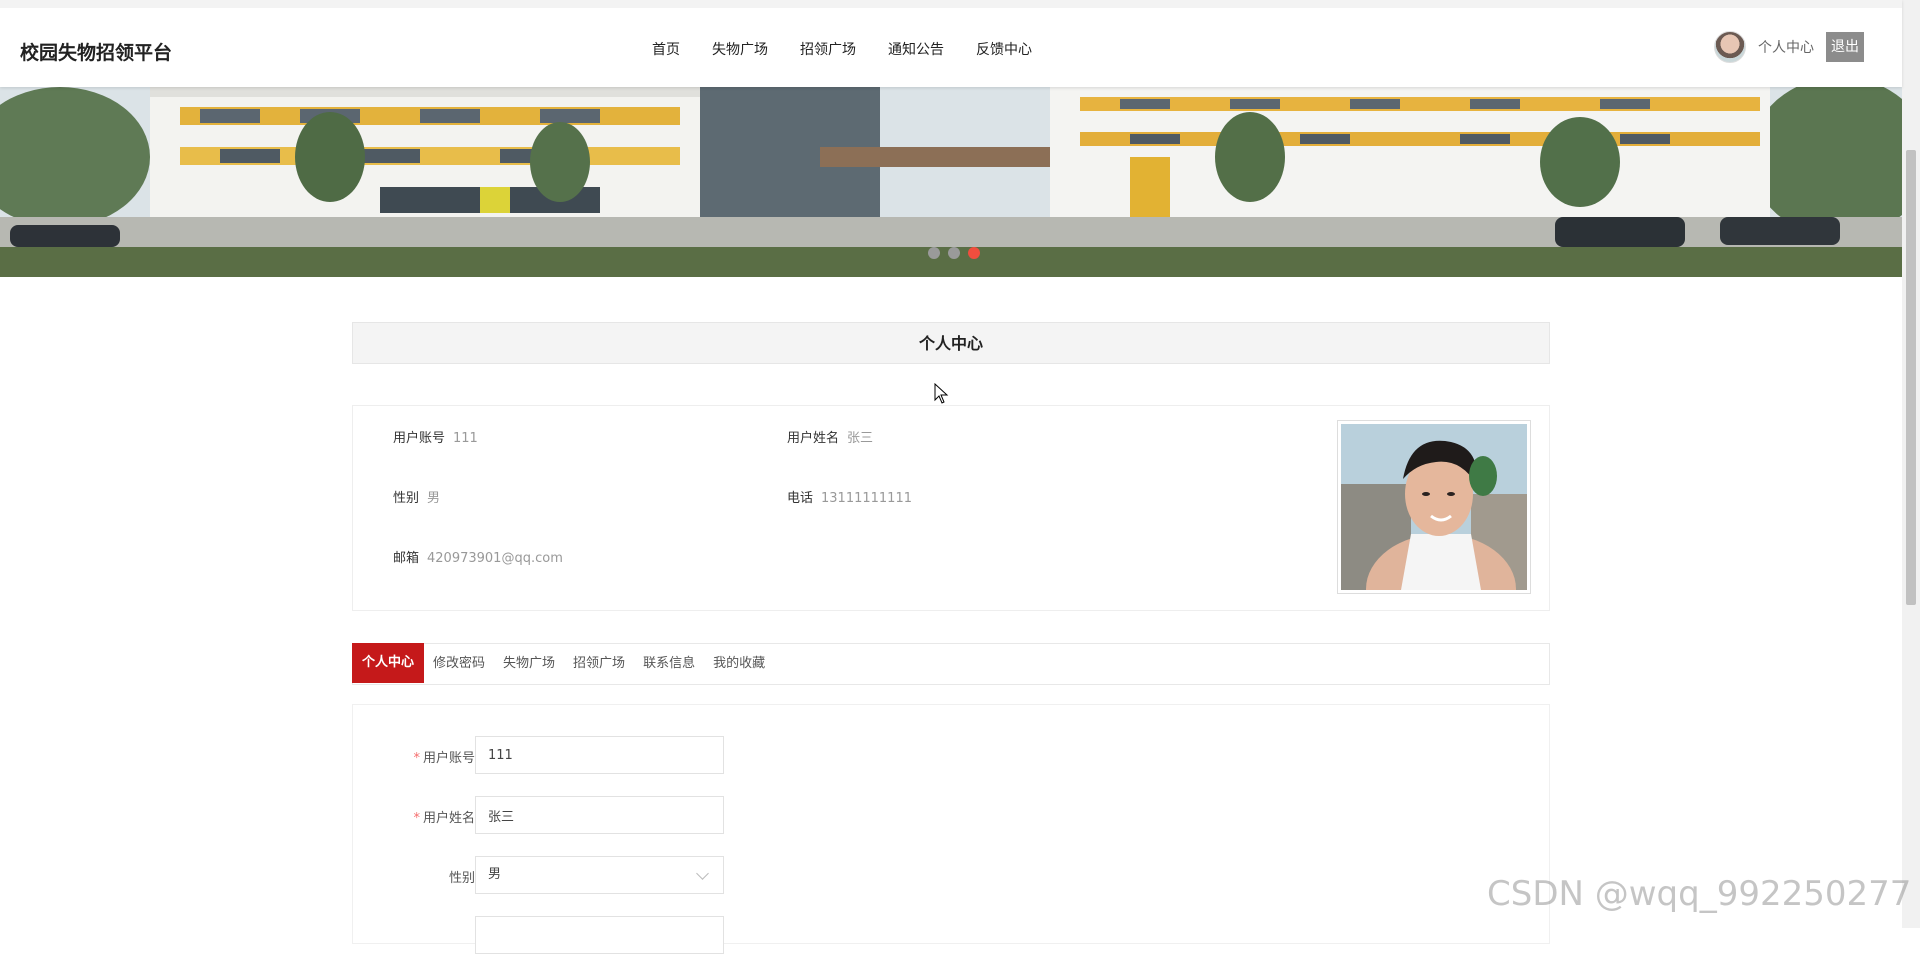 This screenshot has width=1920, height=954. Describe the element at coordinates (669, 664) in the screenshot. I see `tab-contact-info: 联系信息` at that location.